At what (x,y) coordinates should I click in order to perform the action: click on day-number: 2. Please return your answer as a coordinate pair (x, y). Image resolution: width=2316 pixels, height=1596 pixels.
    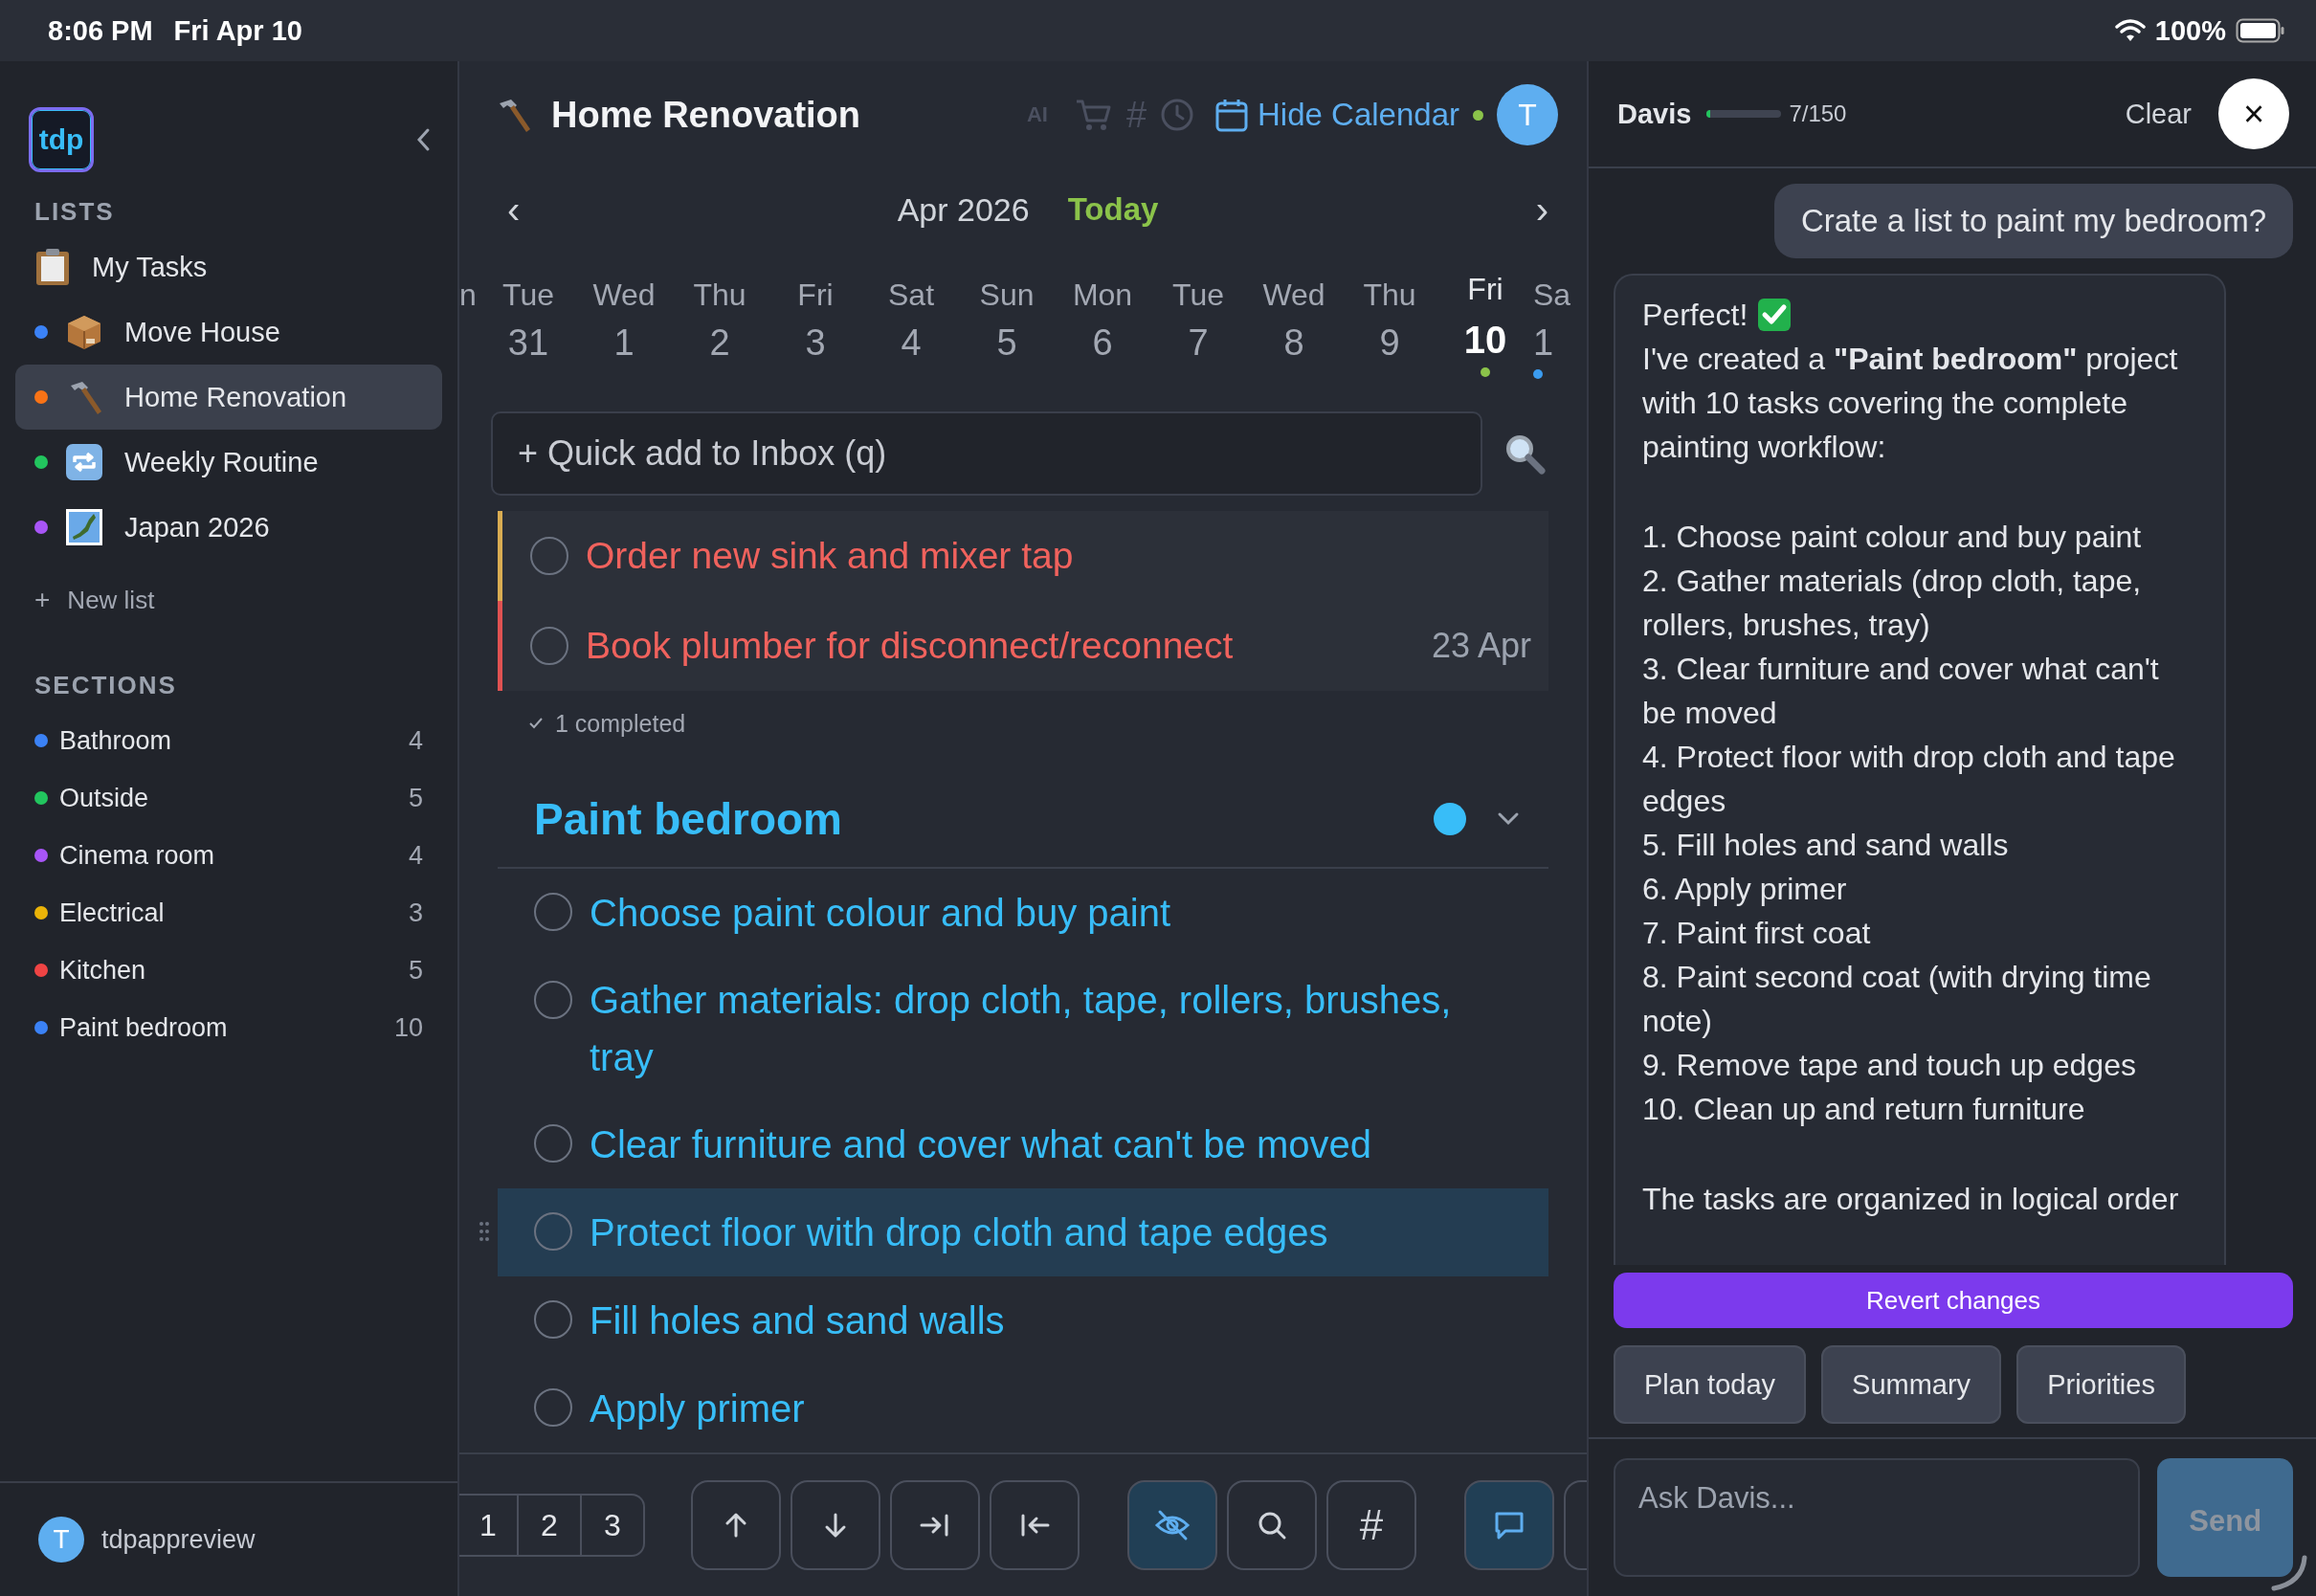
    Looking at the image, I should click on (720, 343).